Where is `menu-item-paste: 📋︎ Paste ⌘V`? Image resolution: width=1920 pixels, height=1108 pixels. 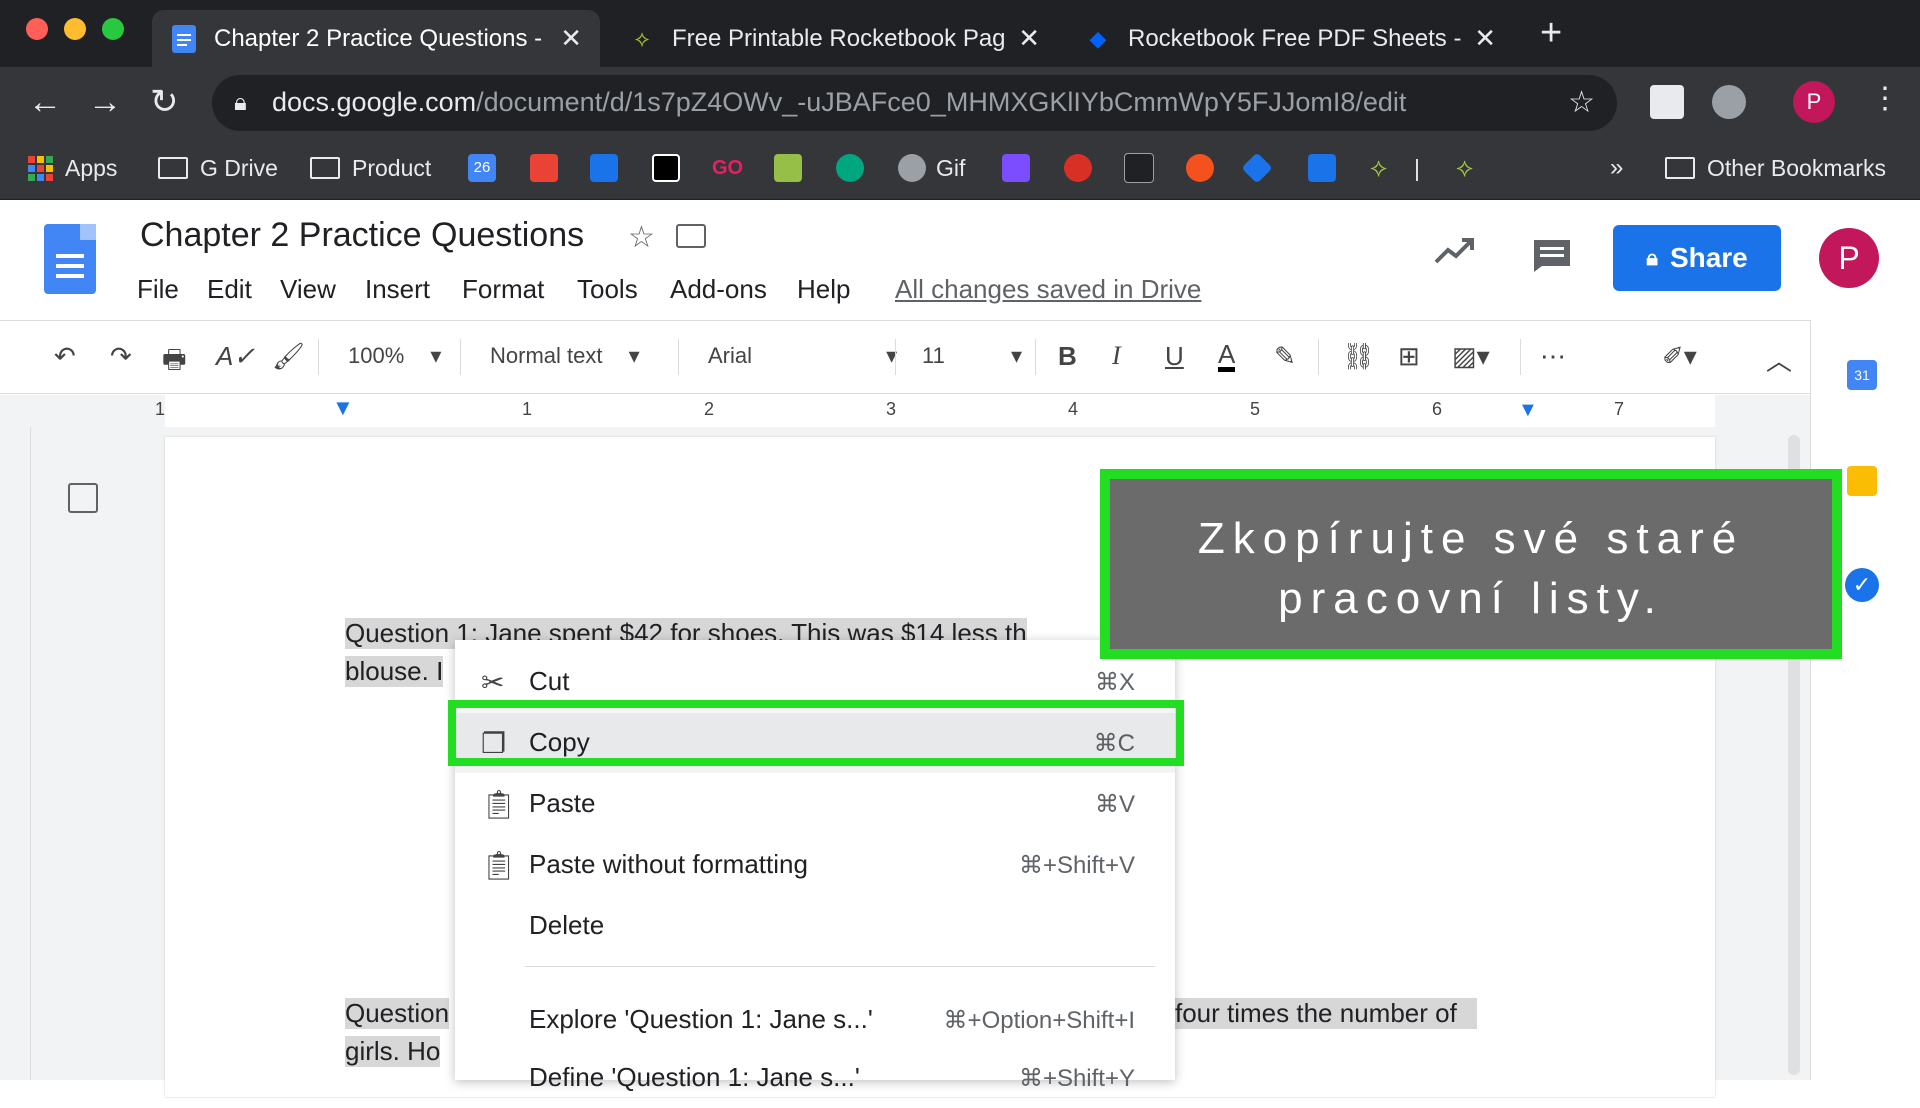 menu-item-paste: 📋︎ Paste ⌘V is located at coordinates (815, 804).